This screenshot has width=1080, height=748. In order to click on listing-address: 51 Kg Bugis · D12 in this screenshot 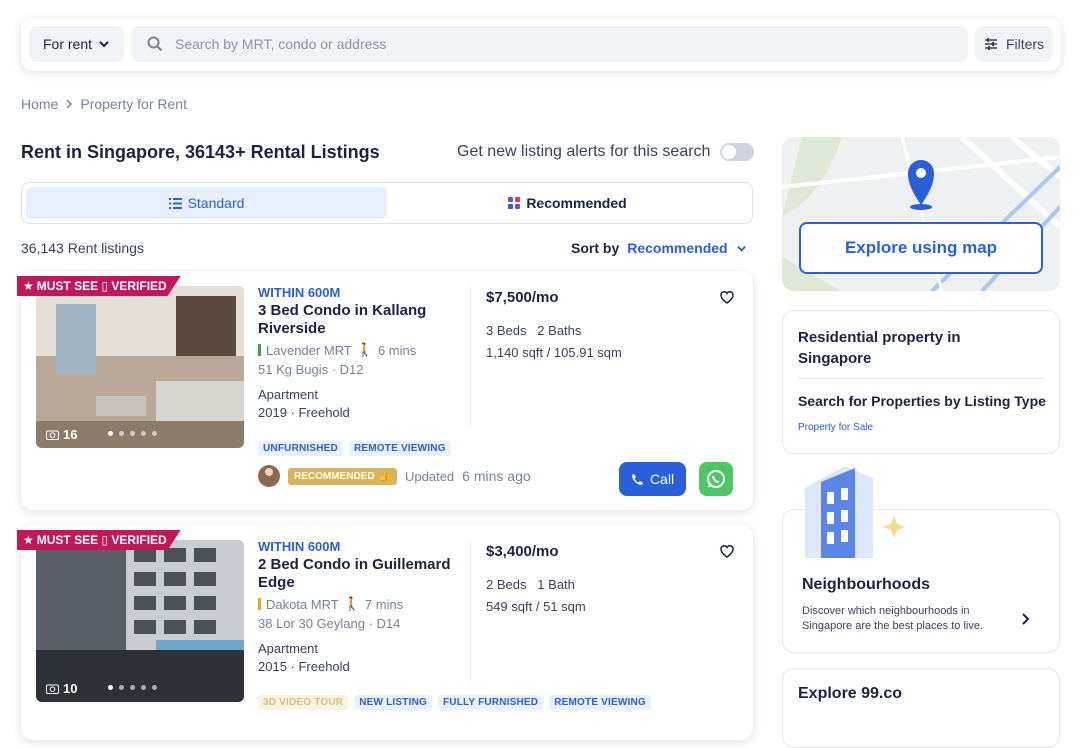, I will do `click(311, 369)`.